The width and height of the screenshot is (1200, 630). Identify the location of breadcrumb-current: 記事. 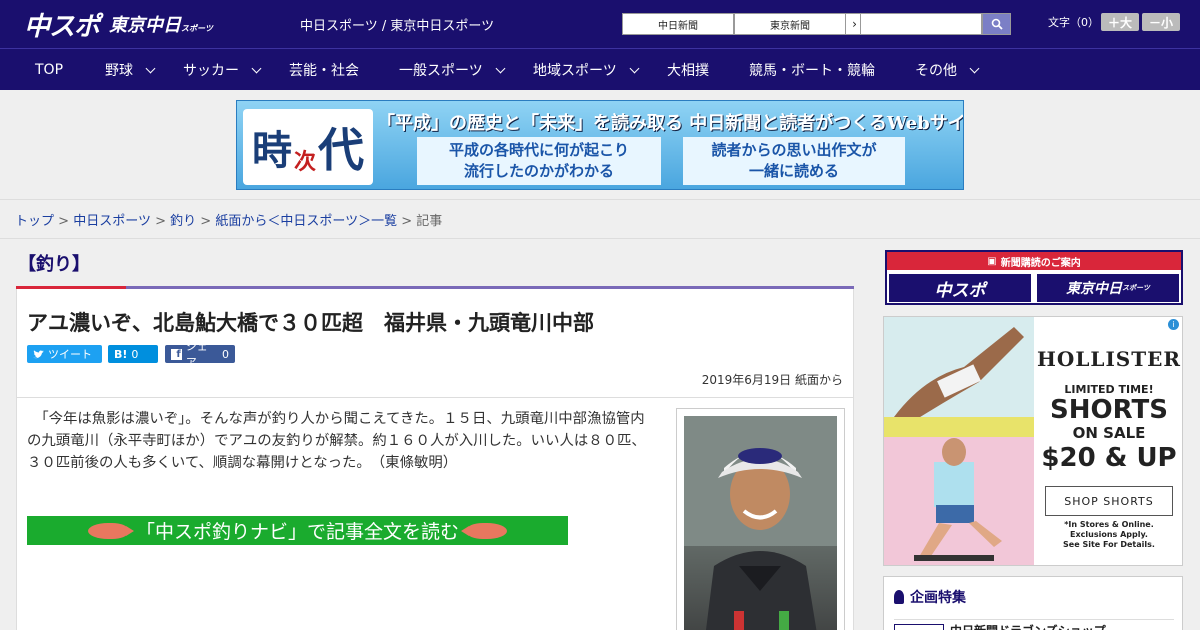
(429, 221).